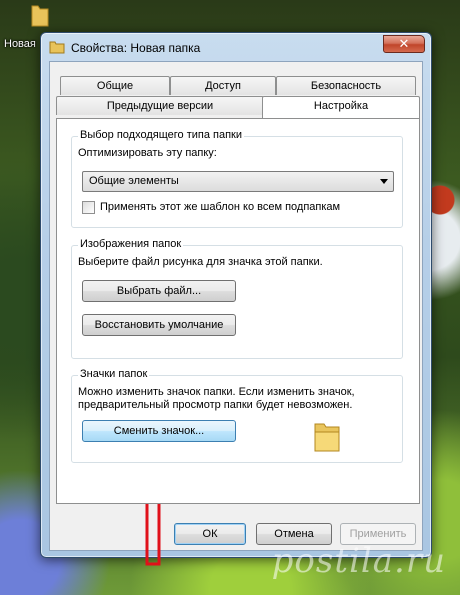 The width and height of the screenshot is (460, 595). I want to click on watermark: postila.ru, so click(358, 561).